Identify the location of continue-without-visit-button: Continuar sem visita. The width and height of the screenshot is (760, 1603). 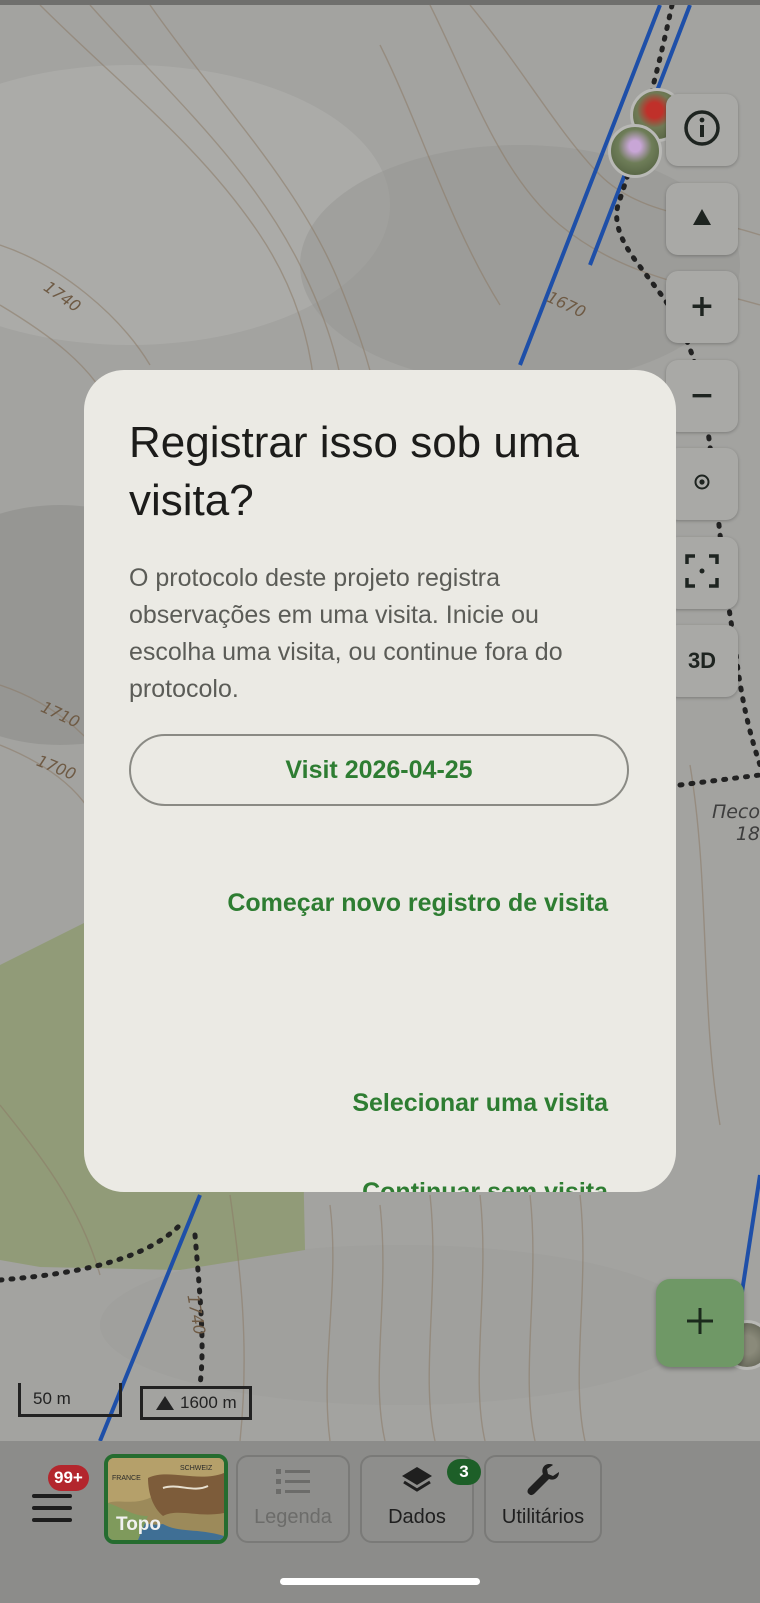
(485, 1185).